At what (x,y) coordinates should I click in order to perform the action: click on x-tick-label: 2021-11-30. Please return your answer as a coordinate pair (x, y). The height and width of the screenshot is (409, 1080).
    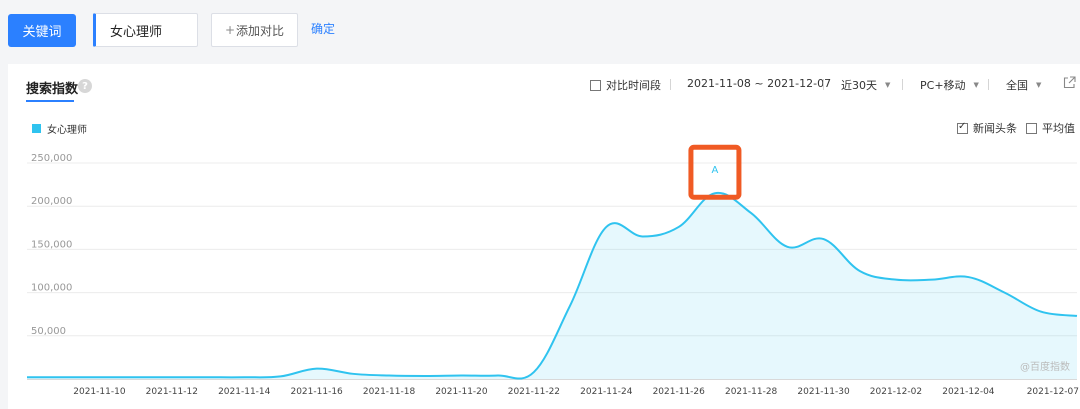
    Looking at the image, I should click on (823, 392).